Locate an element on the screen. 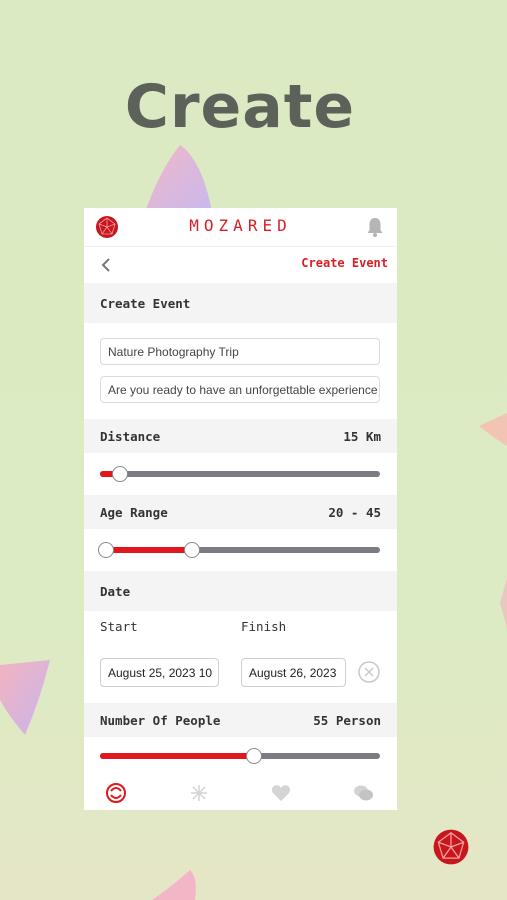 The width and height of the screenshot is (507, 900). explore-icon is located at coordinates (199, 793).